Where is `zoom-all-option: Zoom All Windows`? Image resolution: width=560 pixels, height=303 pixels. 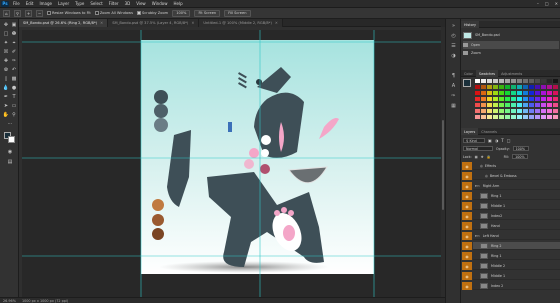
zoom-all-option: Zoom All Windows is located at coordinates (113, 13).